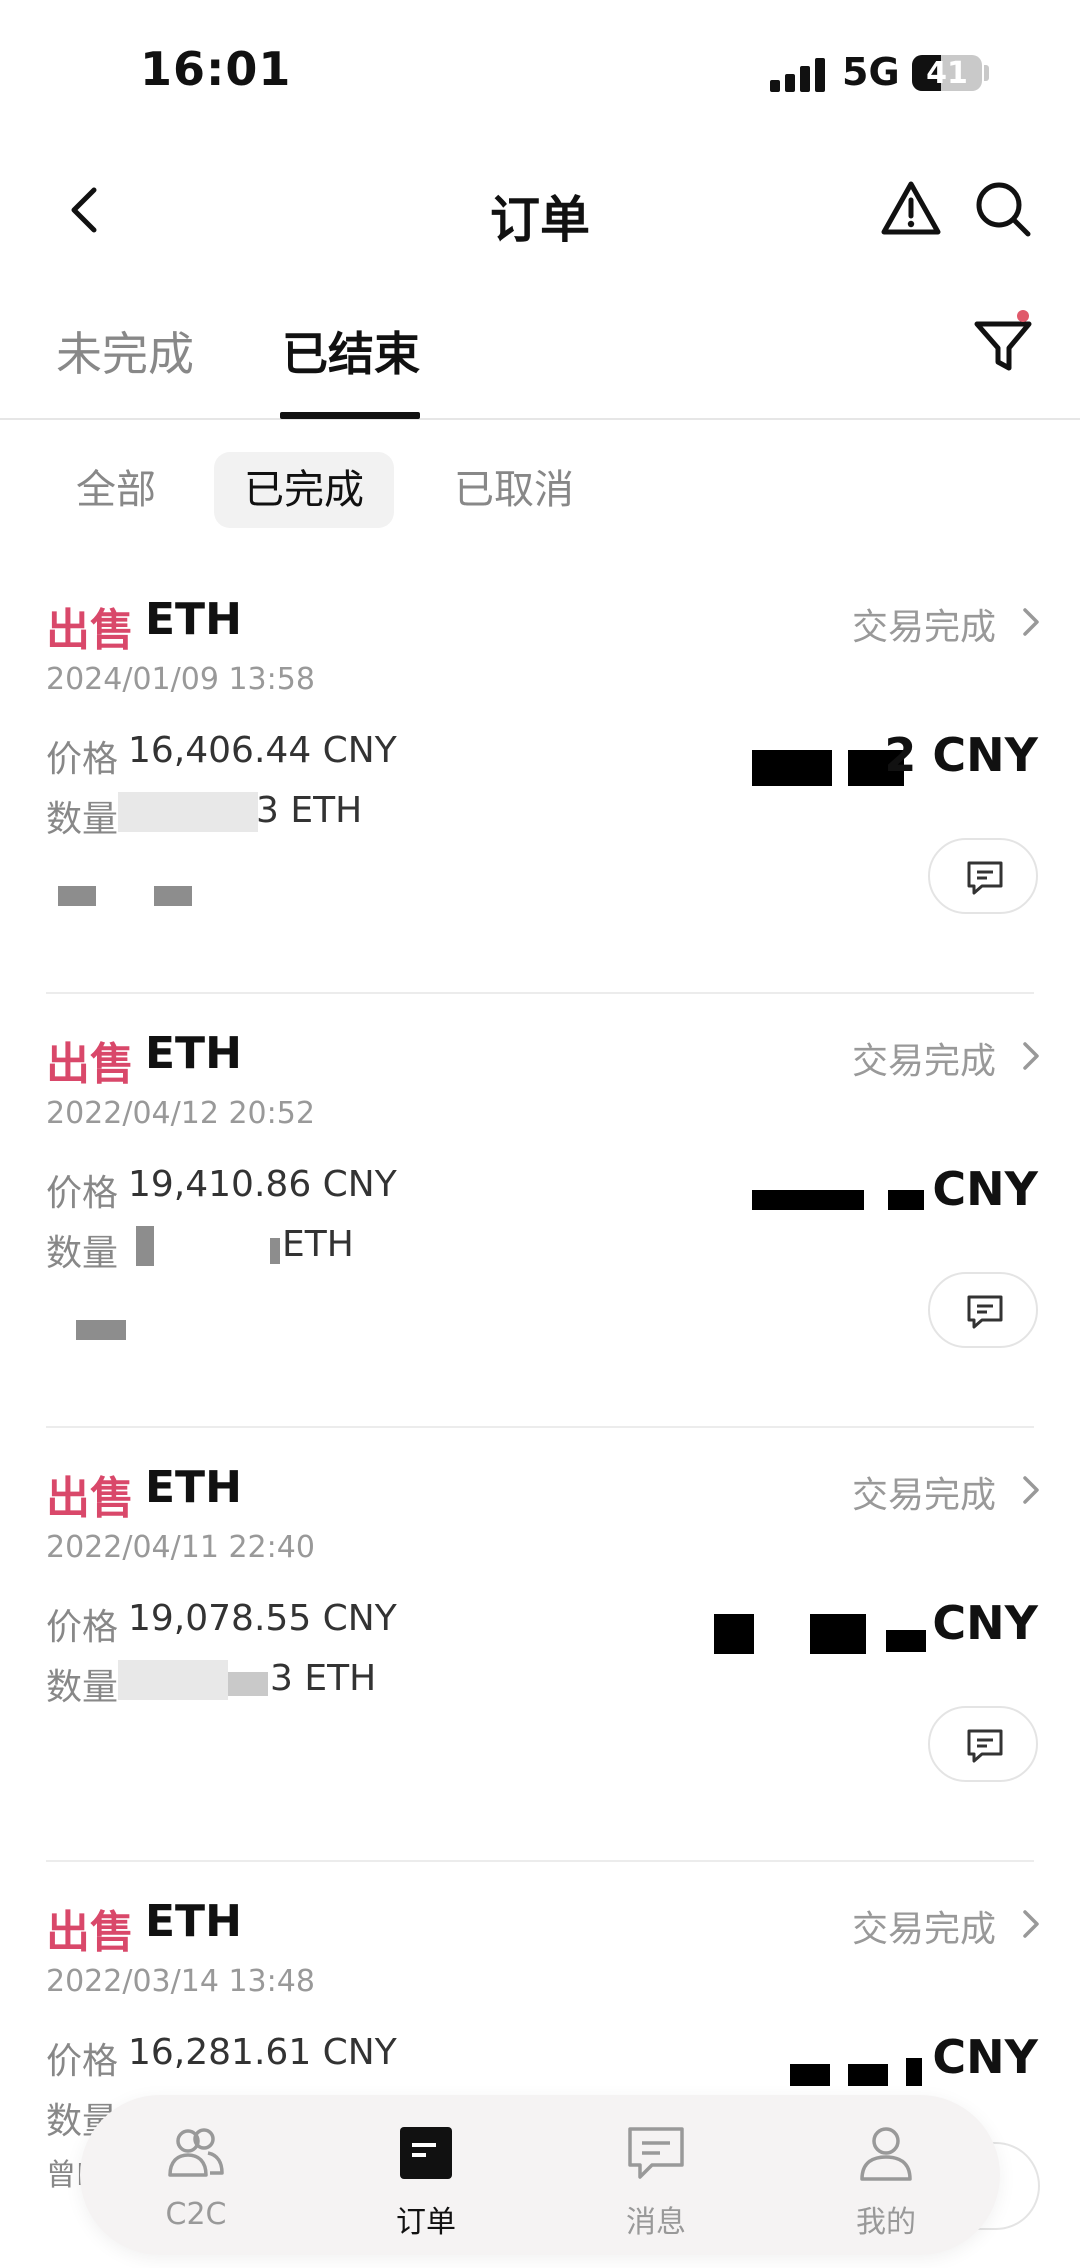 Image resolution: width=1080 pixels, height=2268 pixels. What do you see at coordinates (886, 2154) in the screenshot?
I see `profile-icon` at bounding box center [886, 2154].